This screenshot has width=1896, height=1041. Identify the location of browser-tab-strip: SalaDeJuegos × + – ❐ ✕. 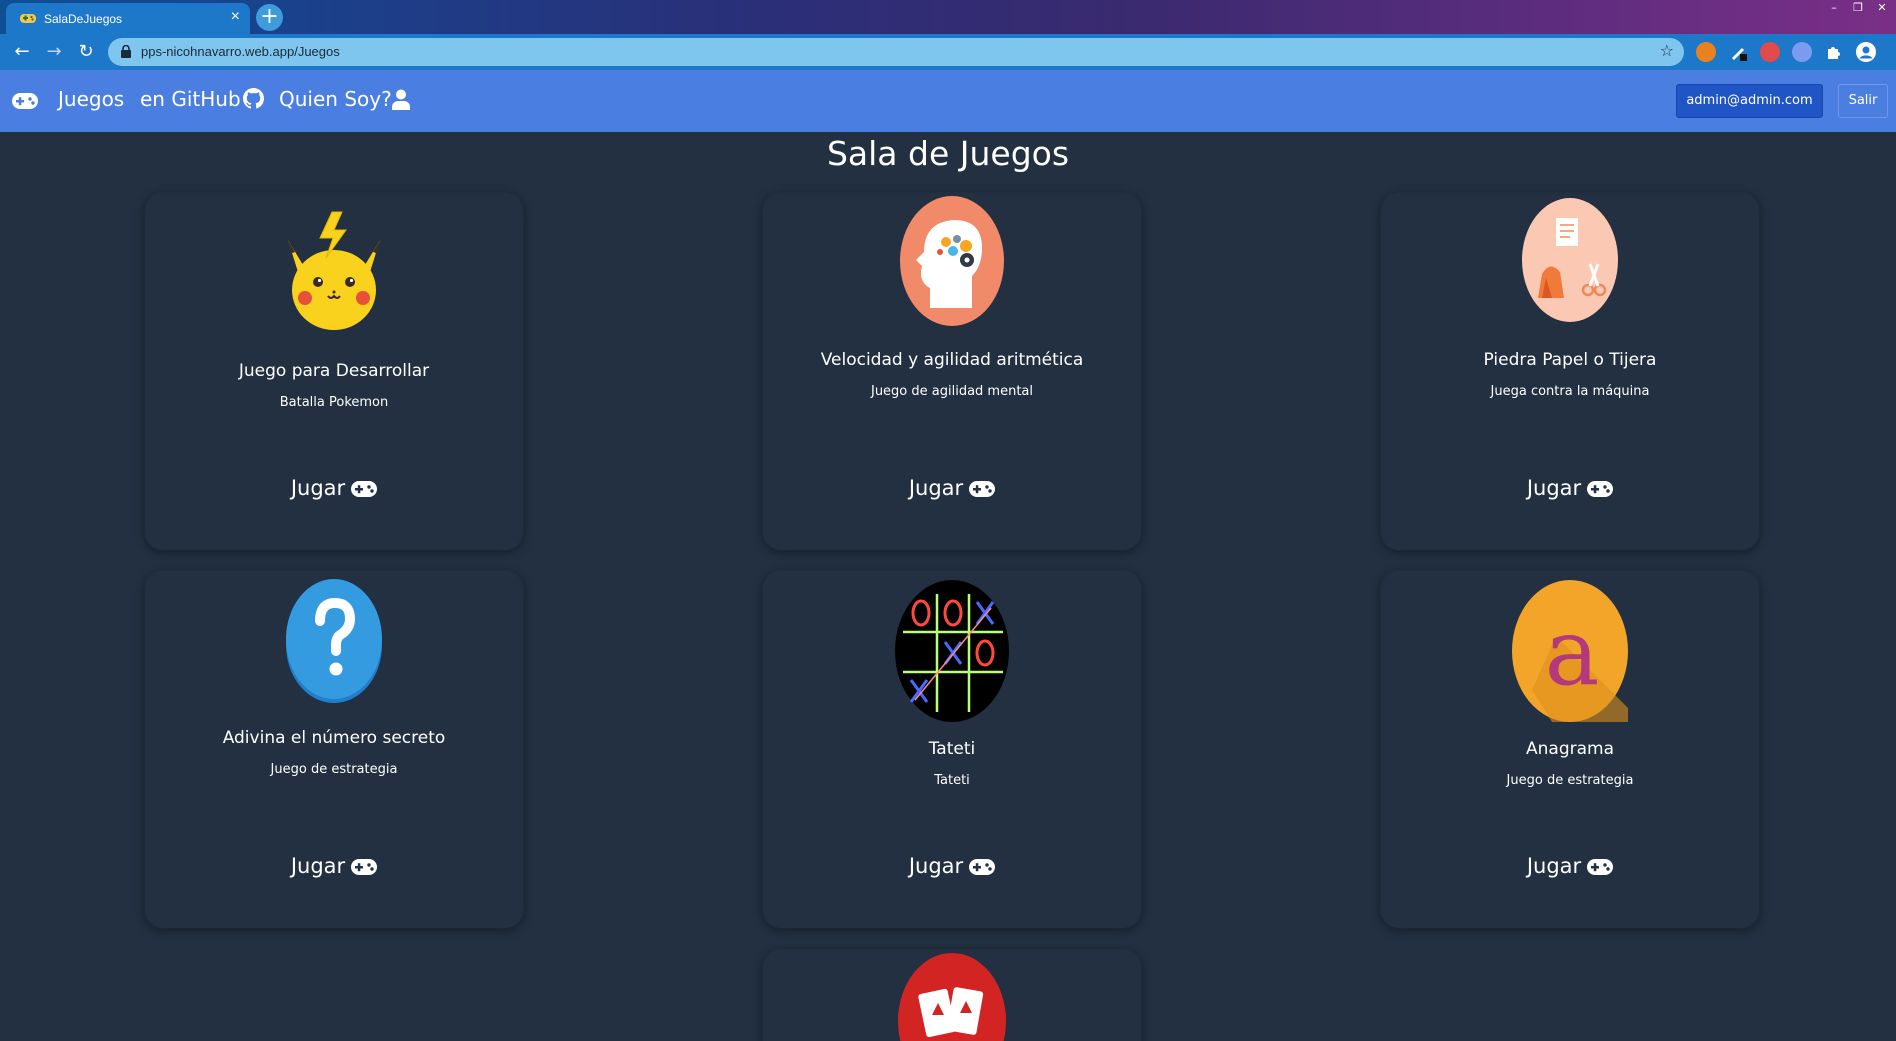
(948, 17).